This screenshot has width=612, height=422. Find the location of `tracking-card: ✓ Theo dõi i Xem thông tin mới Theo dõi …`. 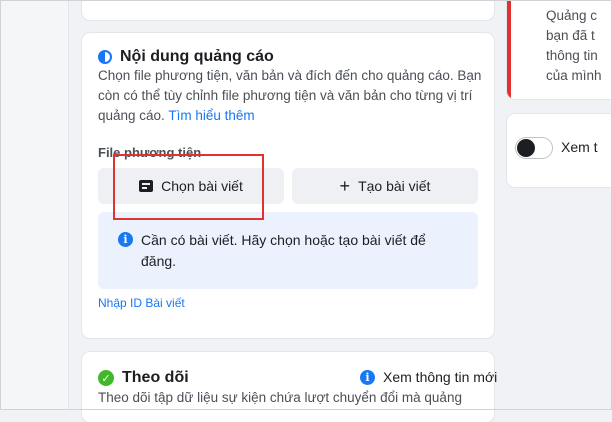

tracking-card: ✓ Theo dõi i Xem thông tin mới Theo dõi … is located at coordinates (289, 387).